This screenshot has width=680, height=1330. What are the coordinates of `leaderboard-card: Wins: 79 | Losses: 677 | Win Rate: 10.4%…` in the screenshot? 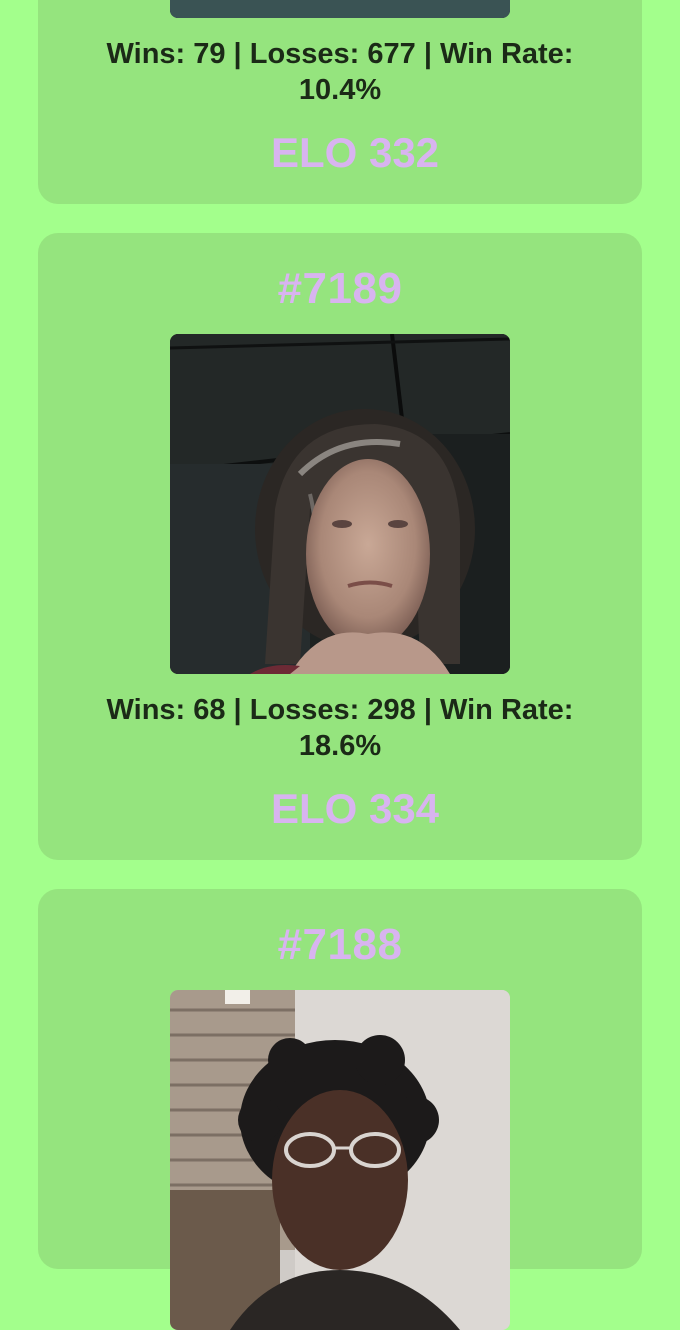 It's located at (340, 102).